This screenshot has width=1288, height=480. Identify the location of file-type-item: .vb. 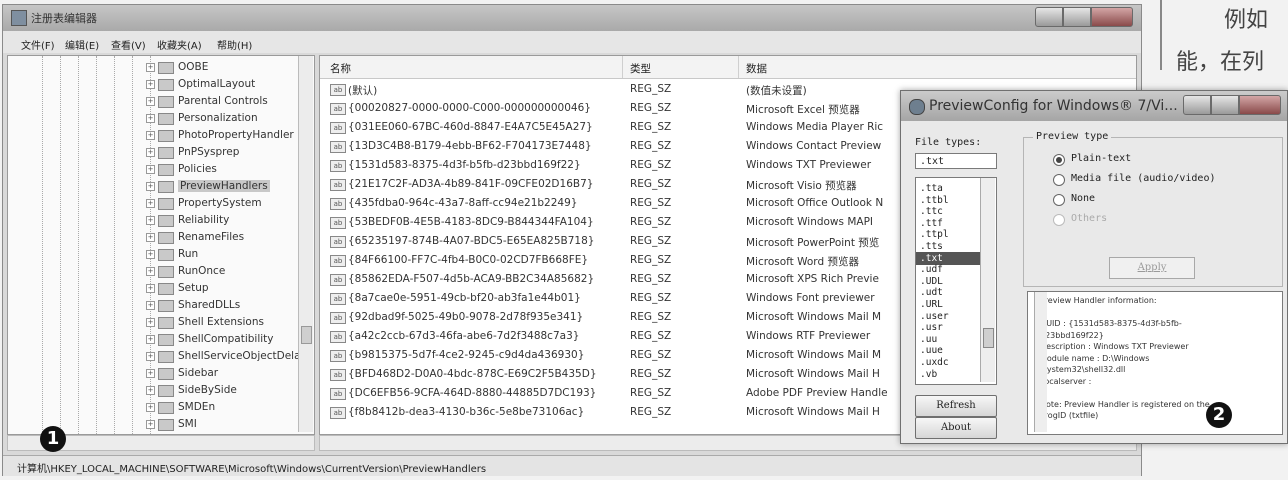
(950, 374).